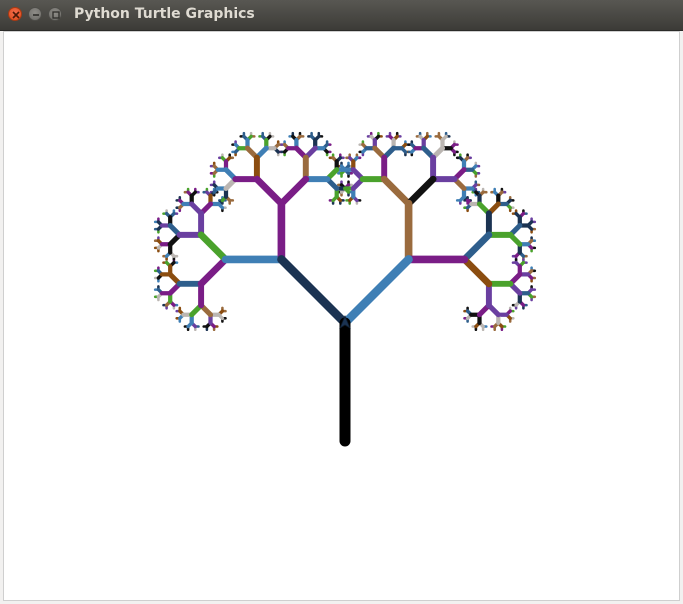 The height and width of the screenshot is (604, 683). I want to click on minimize-button, so click(35, 14).